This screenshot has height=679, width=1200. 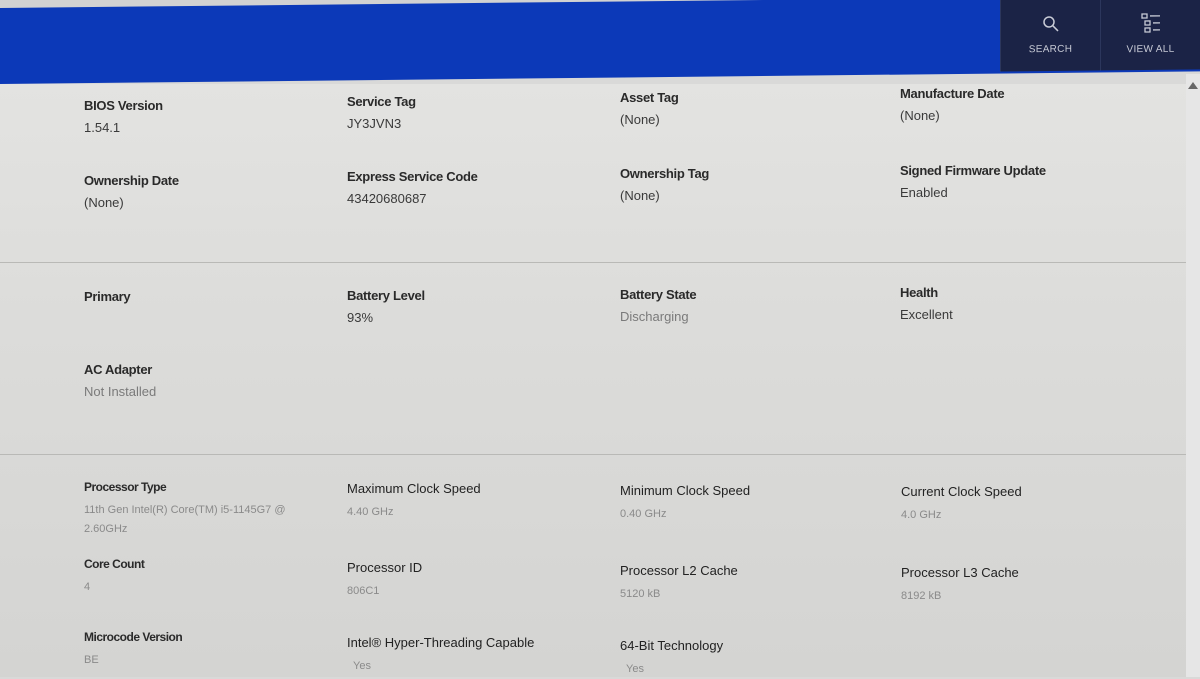 I want to click on list-icon, so click(x=1151, y=22).